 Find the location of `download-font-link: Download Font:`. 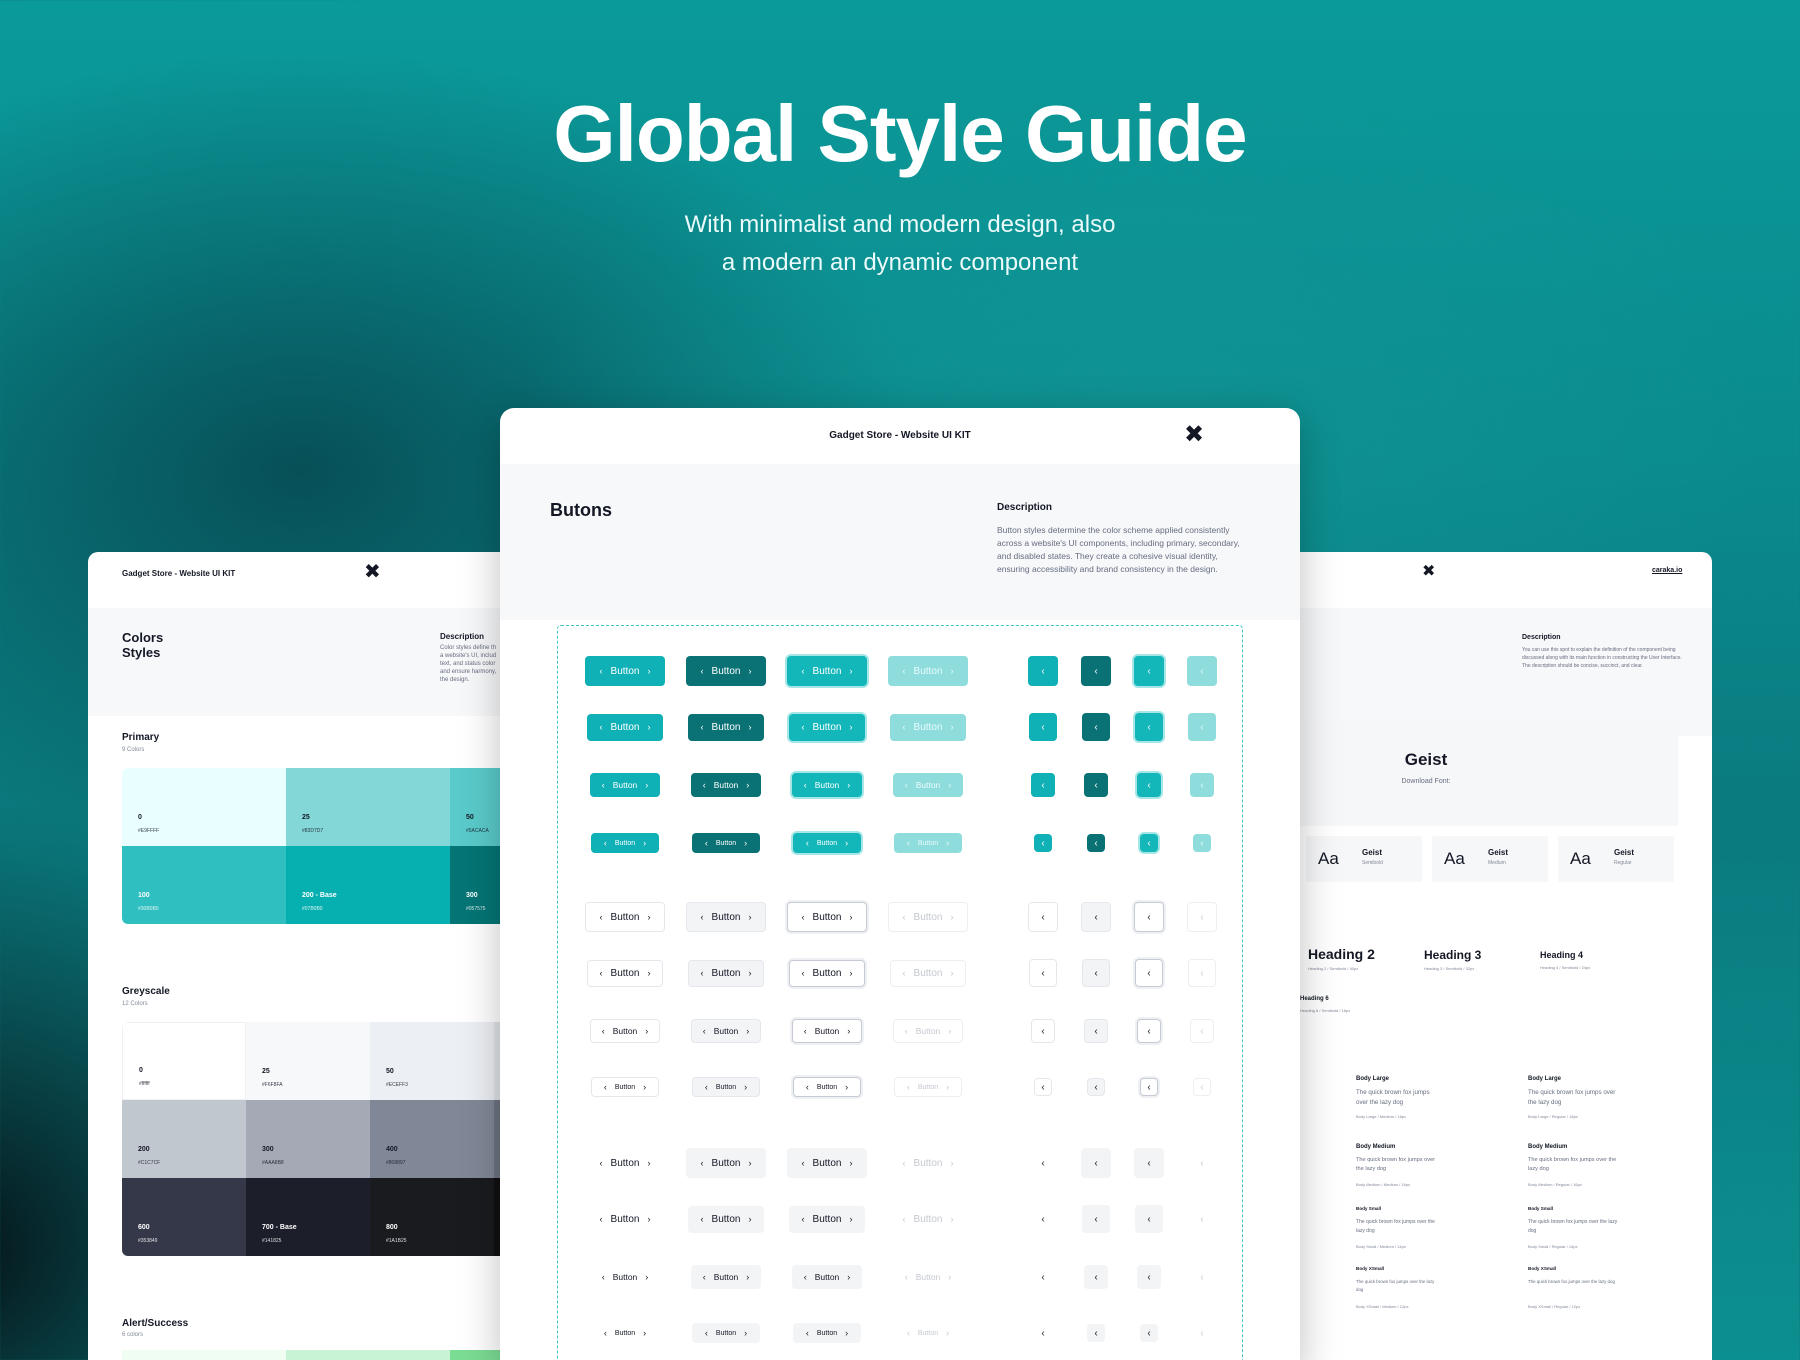

download-font-link: Download Font: is located at coordinates (1426, 781).